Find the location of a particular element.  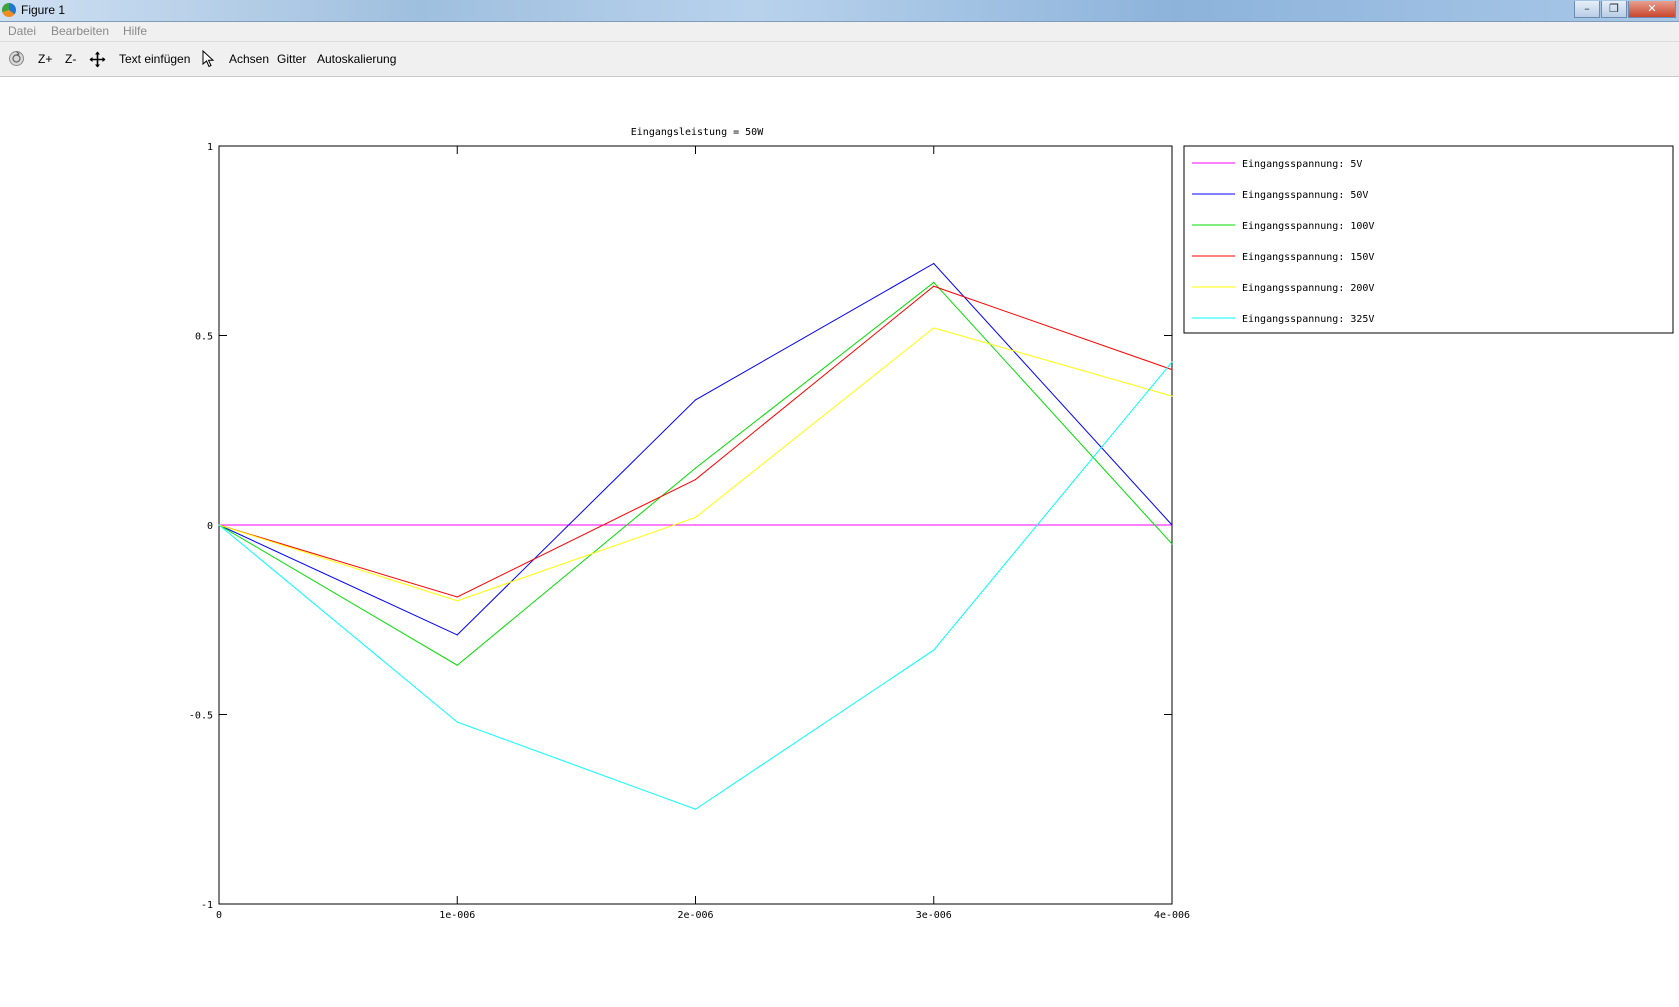

zoom-out-button: Z- is located at coordinates (70, 59).